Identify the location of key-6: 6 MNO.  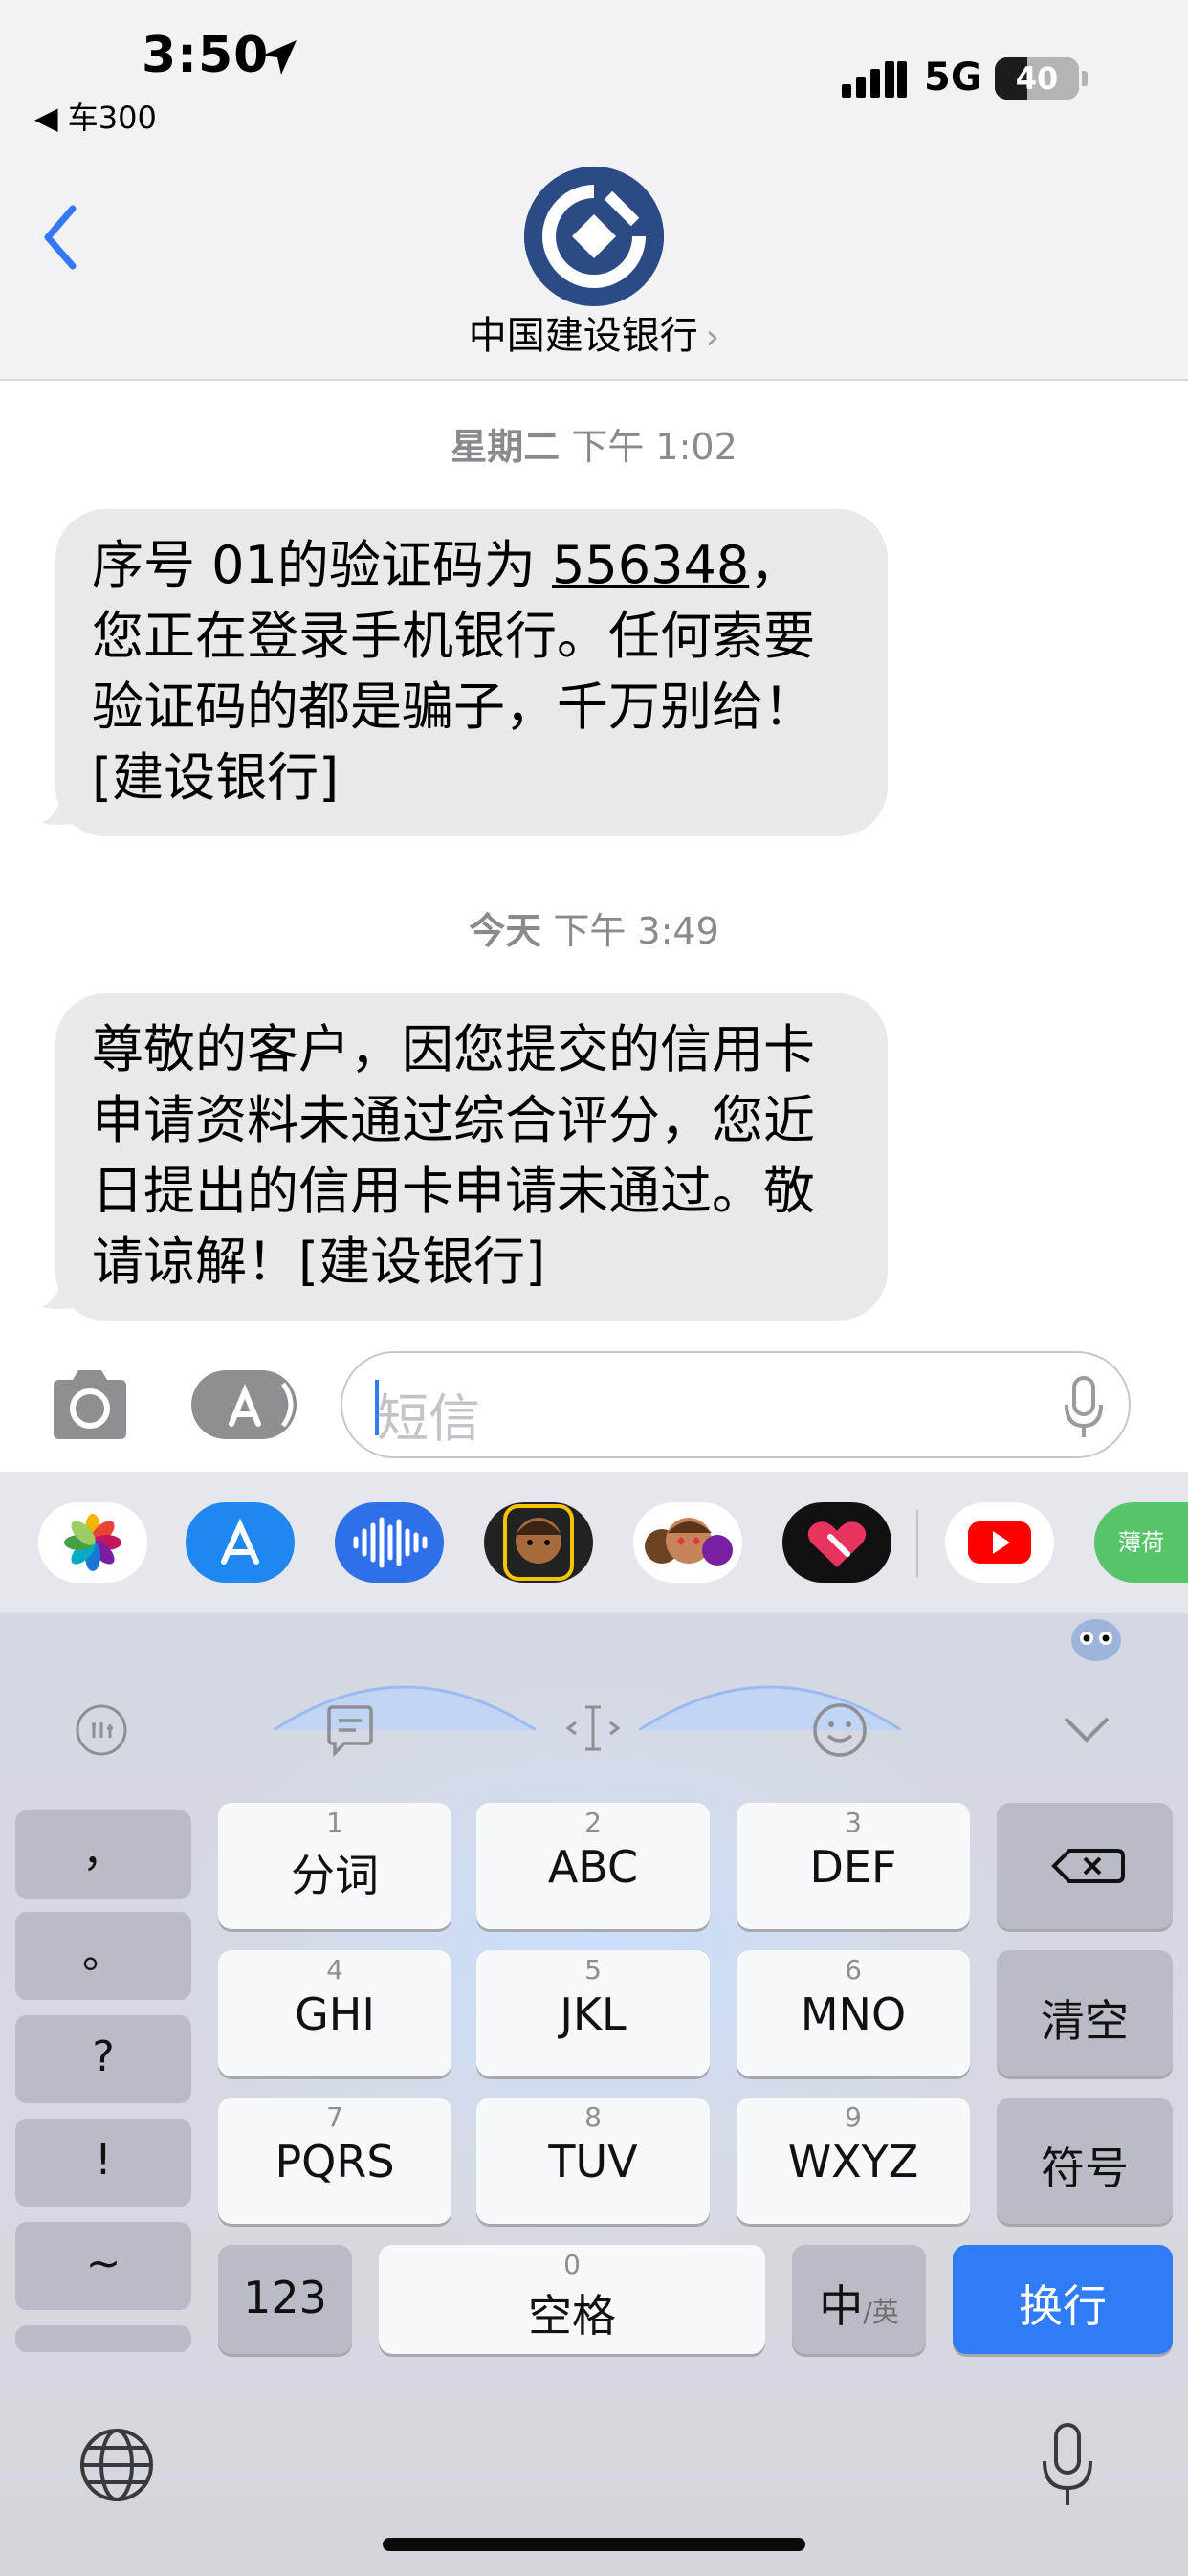
(853, 2013).